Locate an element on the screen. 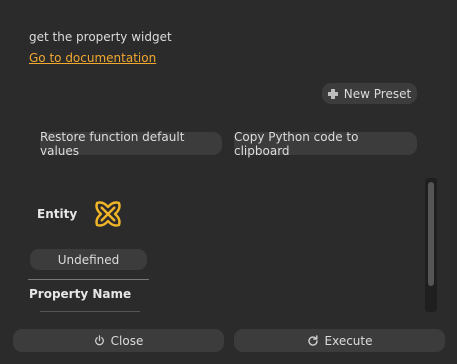 This screenshot has height=364, width=457. power-icon is located at coordinates (99, 340).